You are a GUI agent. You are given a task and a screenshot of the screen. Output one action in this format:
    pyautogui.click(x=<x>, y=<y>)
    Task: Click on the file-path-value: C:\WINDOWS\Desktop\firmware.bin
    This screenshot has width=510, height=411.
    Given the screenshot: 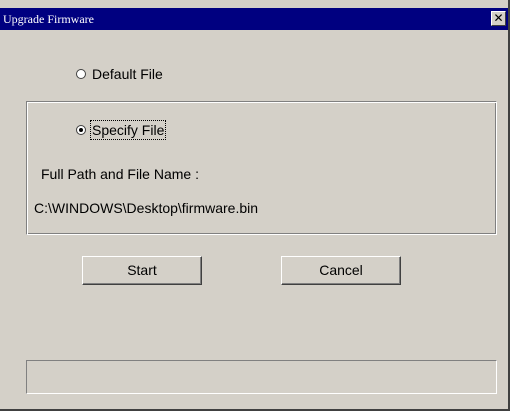 What is the action you would take?
    pyautogui.click(x=146, y=208)
    